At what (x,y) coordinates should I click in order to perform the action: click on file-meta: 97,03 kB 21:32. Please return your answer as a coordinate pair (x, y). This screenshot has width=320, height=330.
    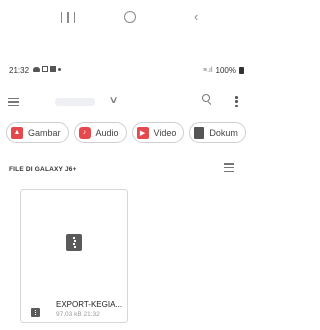
    Looking at the image, I should click on (78, 314).